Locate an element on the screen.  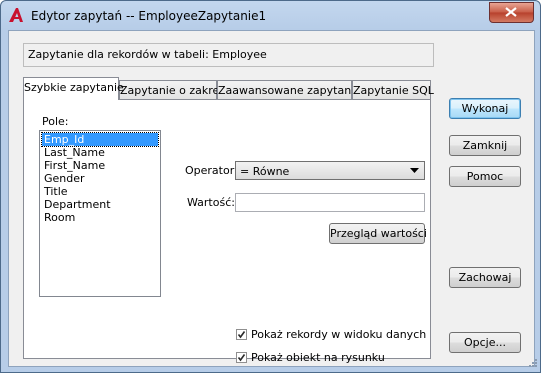
tab-label: Szybkie zapytanie is located at coordinates (74, 87).